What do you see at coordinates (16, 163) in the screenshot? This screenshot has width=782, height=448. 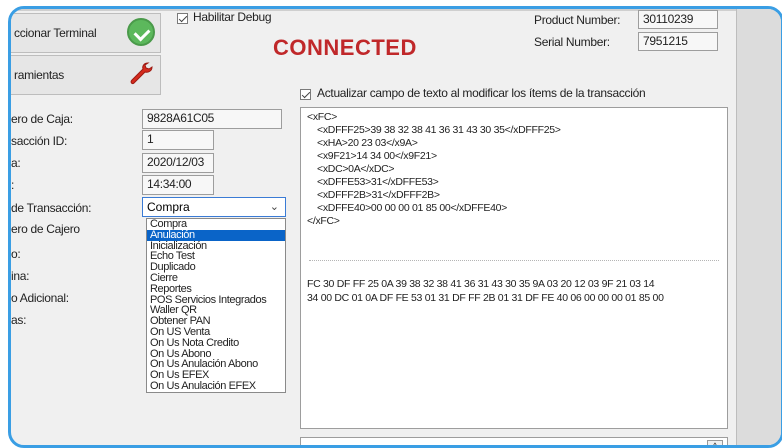 I see `date-label: a:` at bounding box center [16, 163].